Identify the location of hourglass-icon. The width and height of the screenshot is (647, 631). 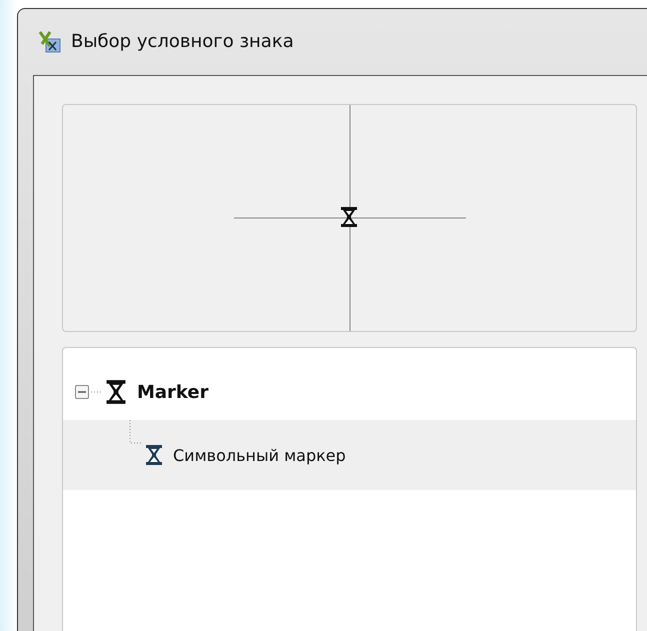
(154, 455).